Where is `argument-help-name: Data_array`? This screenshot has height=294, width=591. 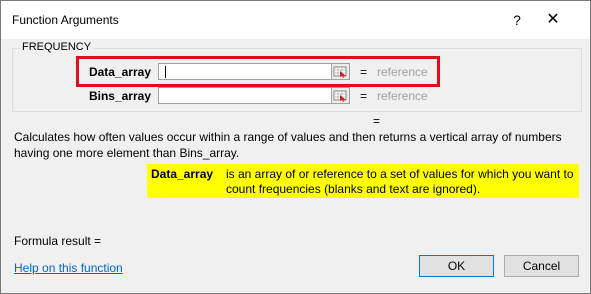
argument-help-name: Data_array is located at coordinates (182, 174).